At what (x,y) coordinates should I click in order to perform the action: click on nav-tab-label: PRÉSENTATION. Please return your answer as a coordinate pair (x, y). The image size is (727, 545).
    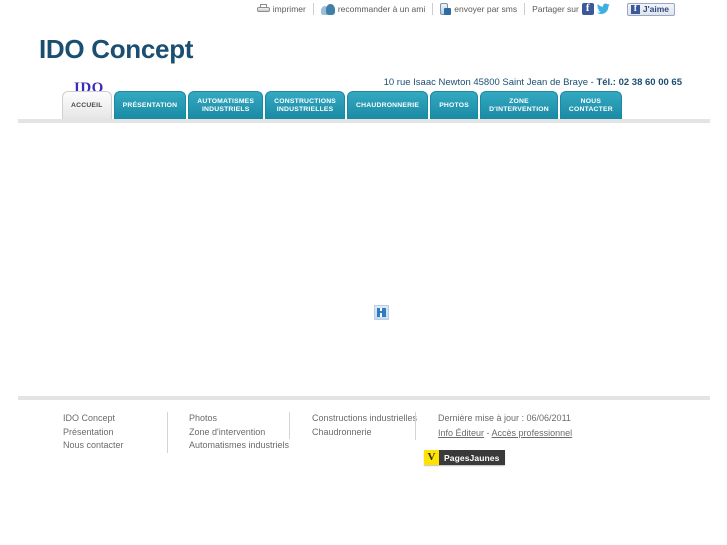
    Looking at the image, I should click on (150, 105).